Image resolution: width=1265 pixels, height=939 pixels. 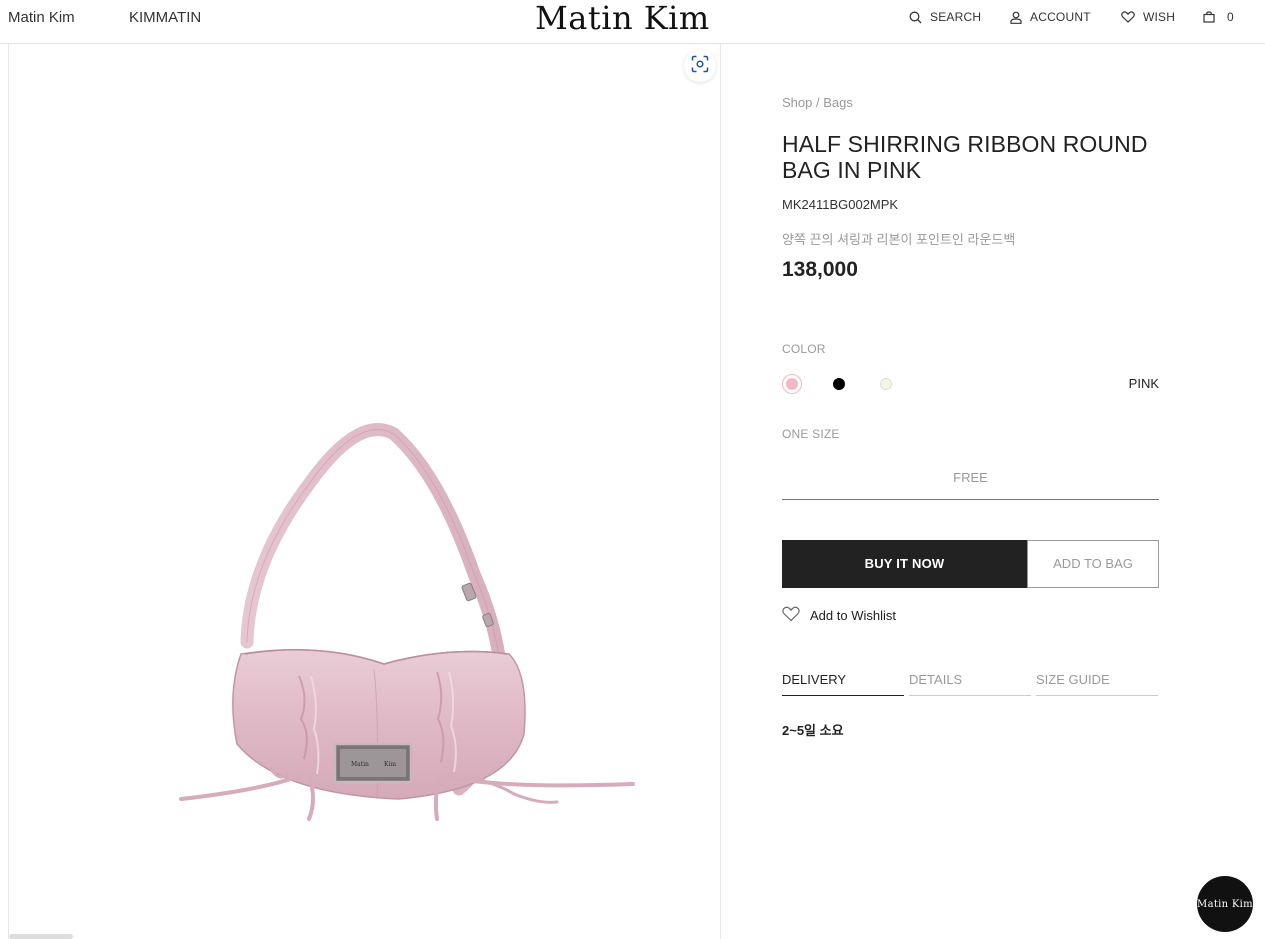 I want to click on buy-now-button: BUY IT NOW, so click(x=904, y=564).